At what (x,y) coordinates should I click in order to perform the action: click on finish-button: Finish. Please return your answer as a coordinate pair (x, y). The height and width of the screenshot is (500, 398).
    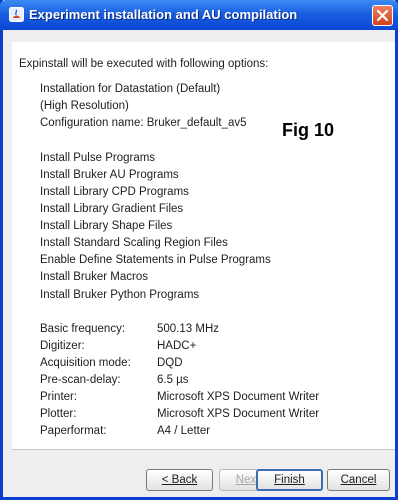
    Looking at the image, I should click on (289, 480).